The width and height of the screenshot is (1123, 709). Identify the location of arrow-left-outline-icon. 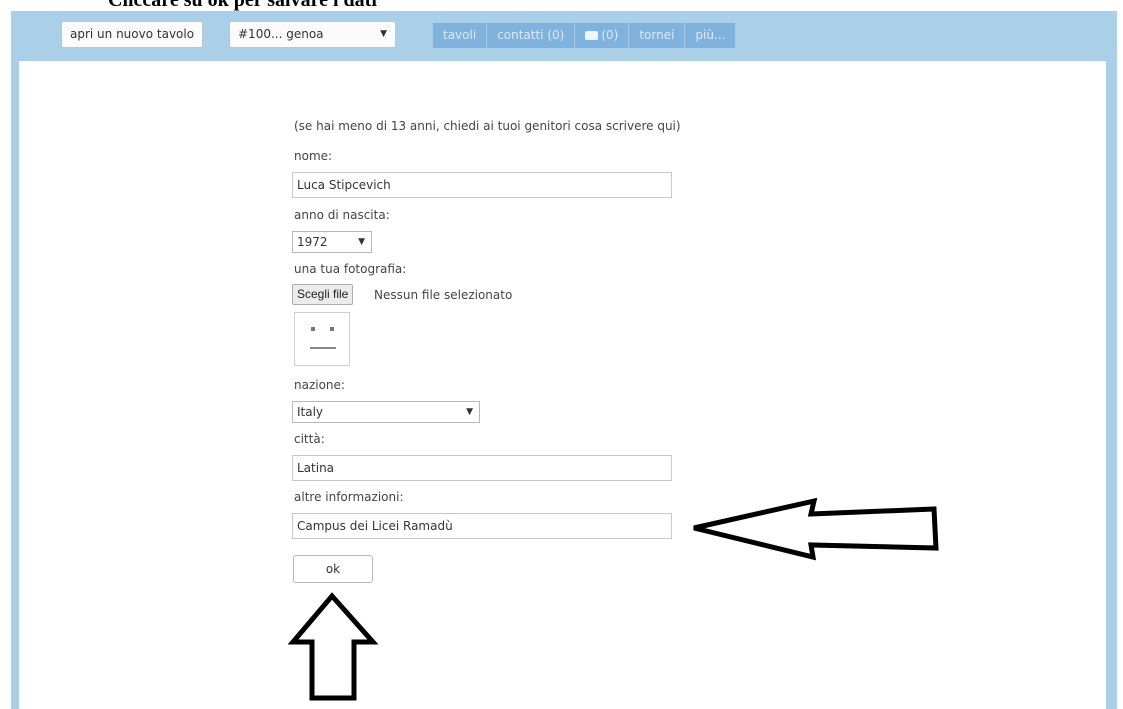
(816, 529).